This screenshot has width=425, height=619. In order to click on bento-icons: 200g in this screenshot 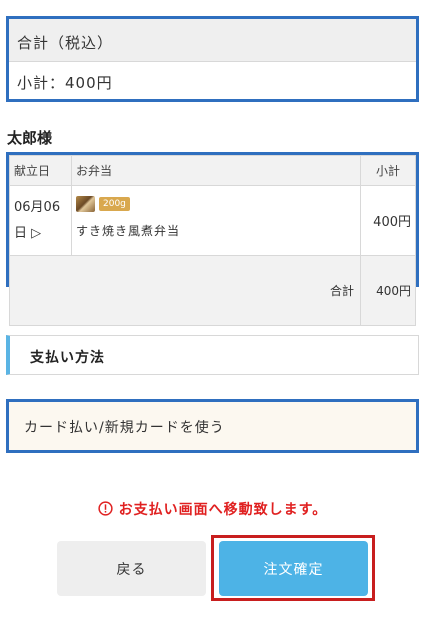, I will do `click(218, 204)`.